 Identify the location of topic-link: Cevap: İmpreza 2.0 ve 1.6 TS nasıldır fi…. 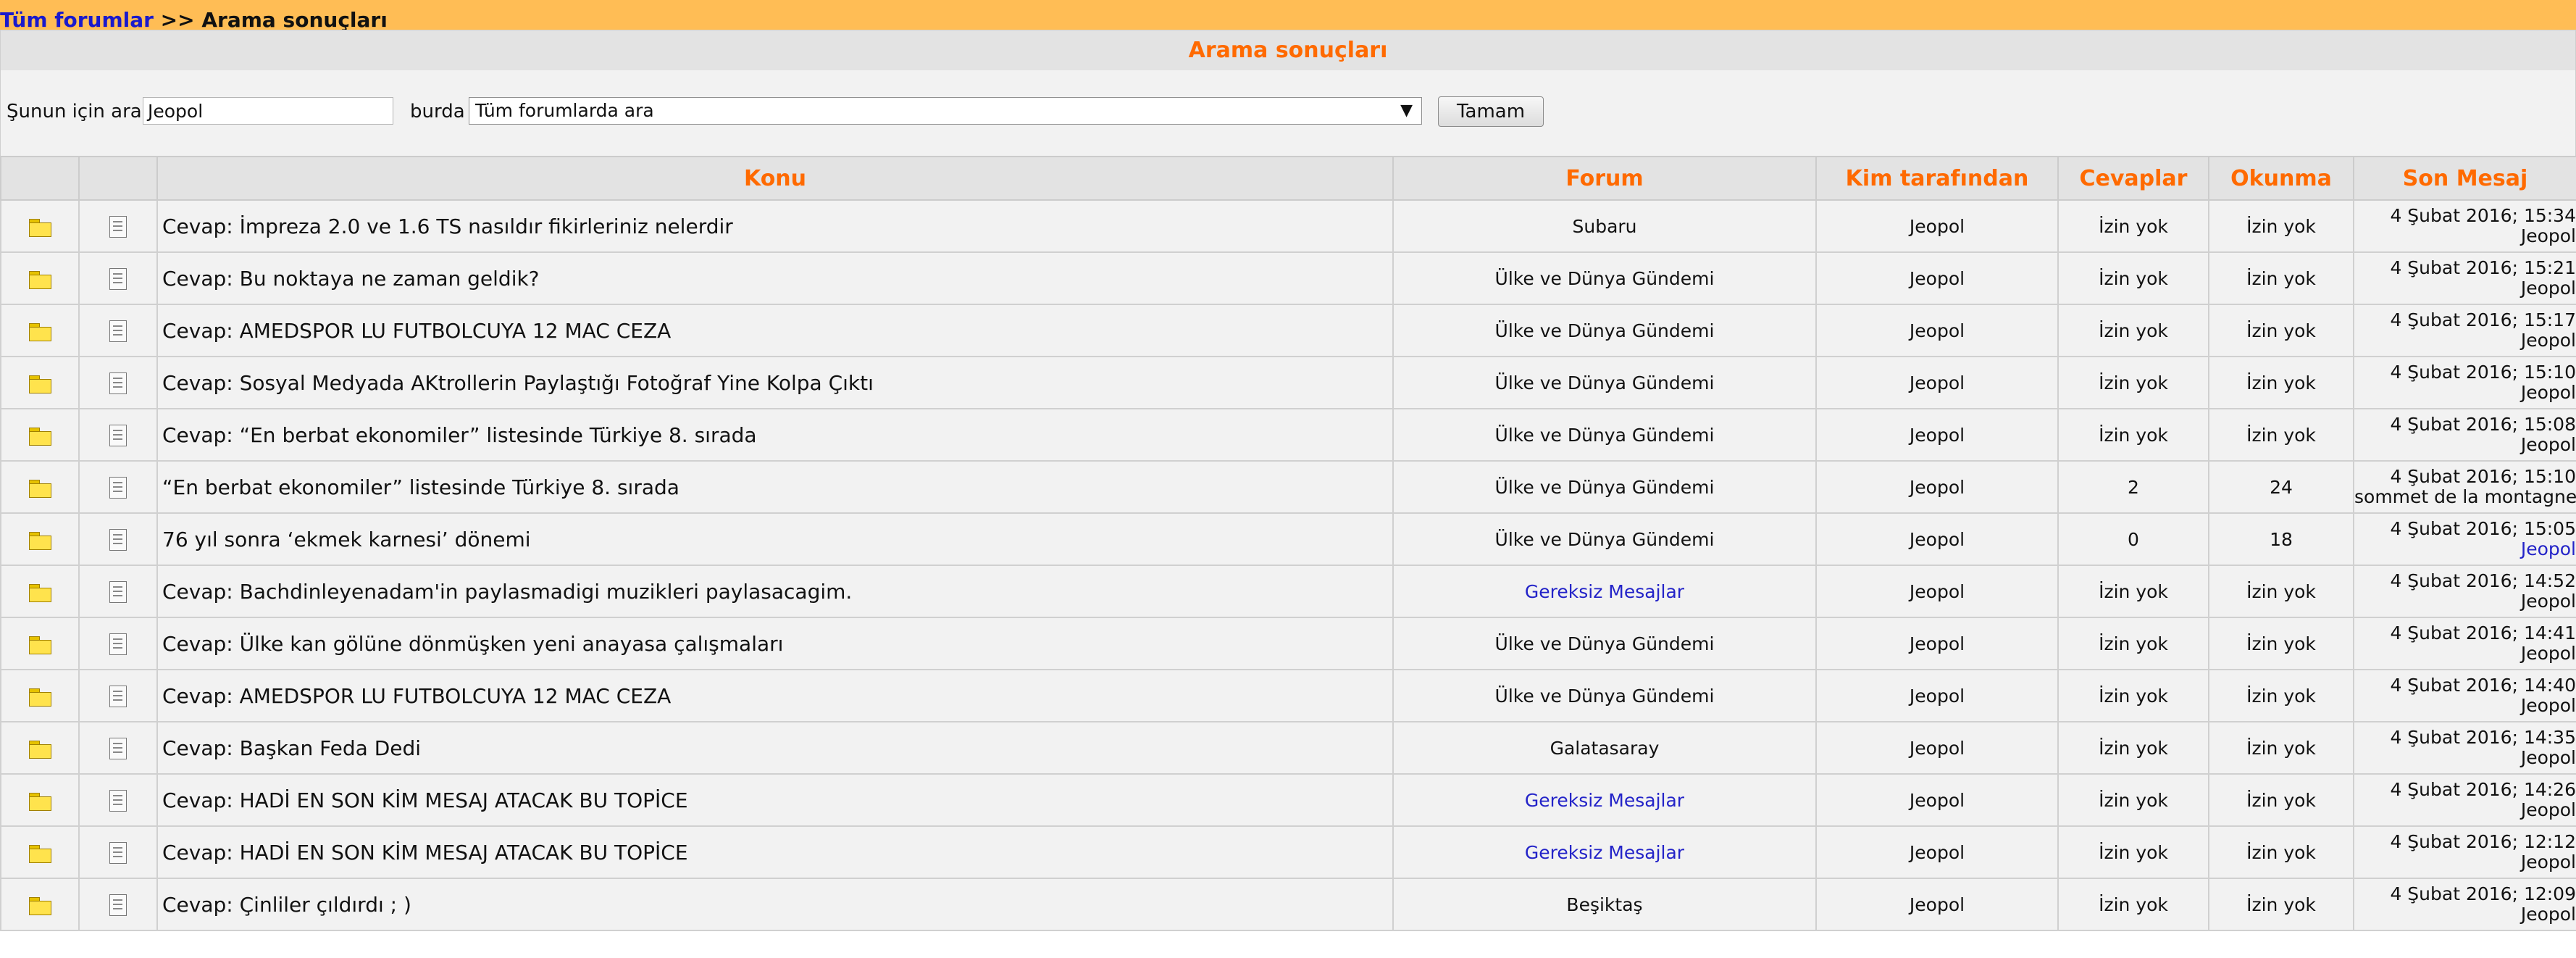
(447, 226).